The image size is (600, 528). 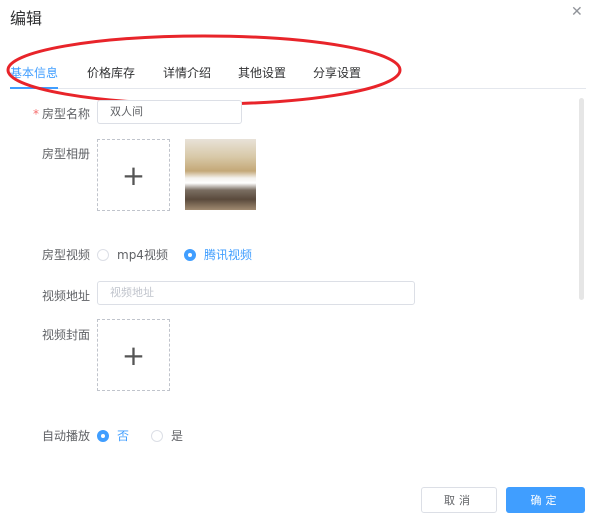 I want to click on cancel-button: 取消, so click(x=459, y=500).